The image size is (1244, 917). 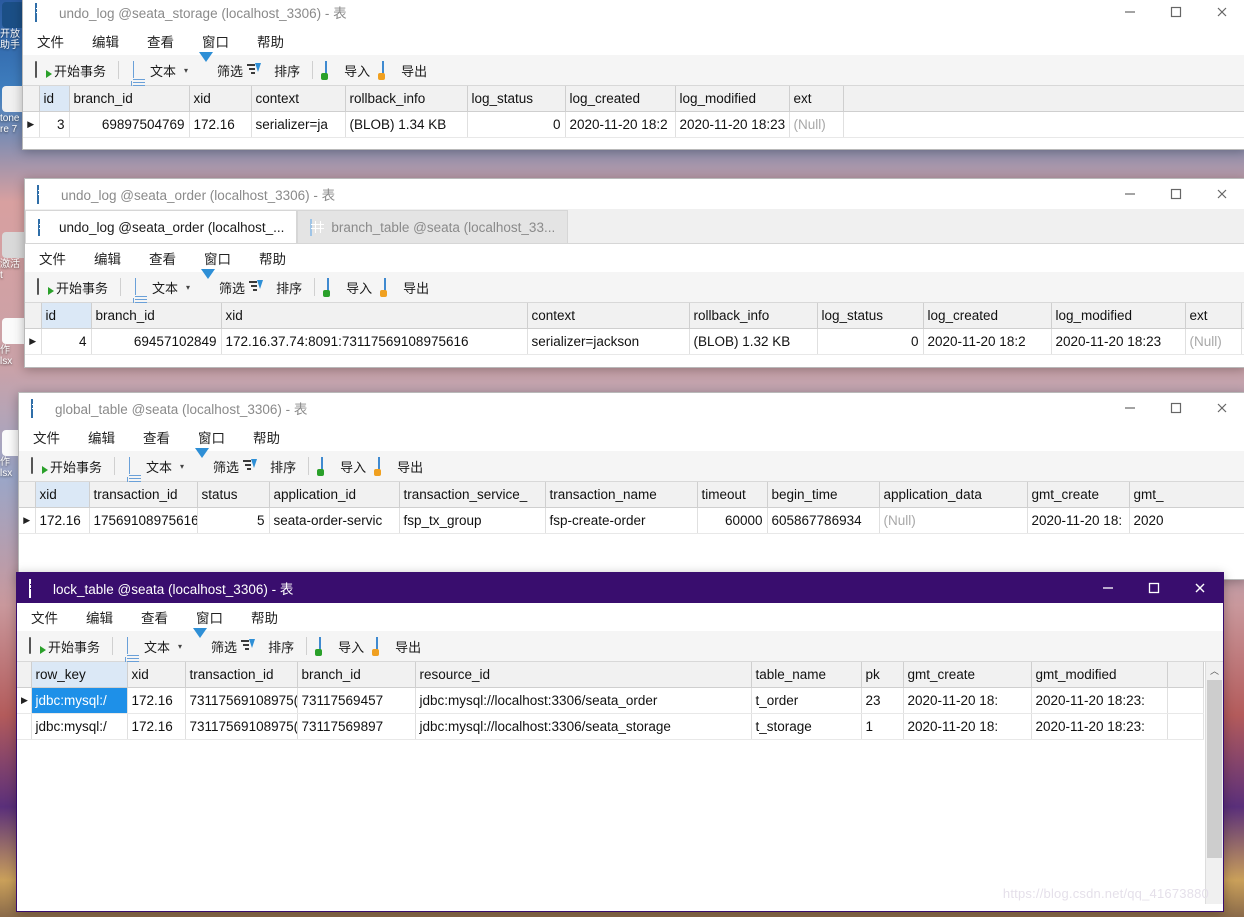 What do you see at coordinates (967, 675) in the screenshot?
I see `col-gmt-create: gmt_create` at bounding box center [967, 675].